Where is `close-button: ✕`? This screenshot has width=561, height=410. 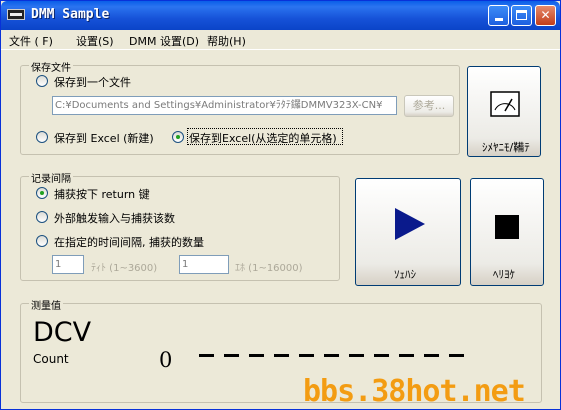
close-button: ✕ is located at coordinates (545, 15).